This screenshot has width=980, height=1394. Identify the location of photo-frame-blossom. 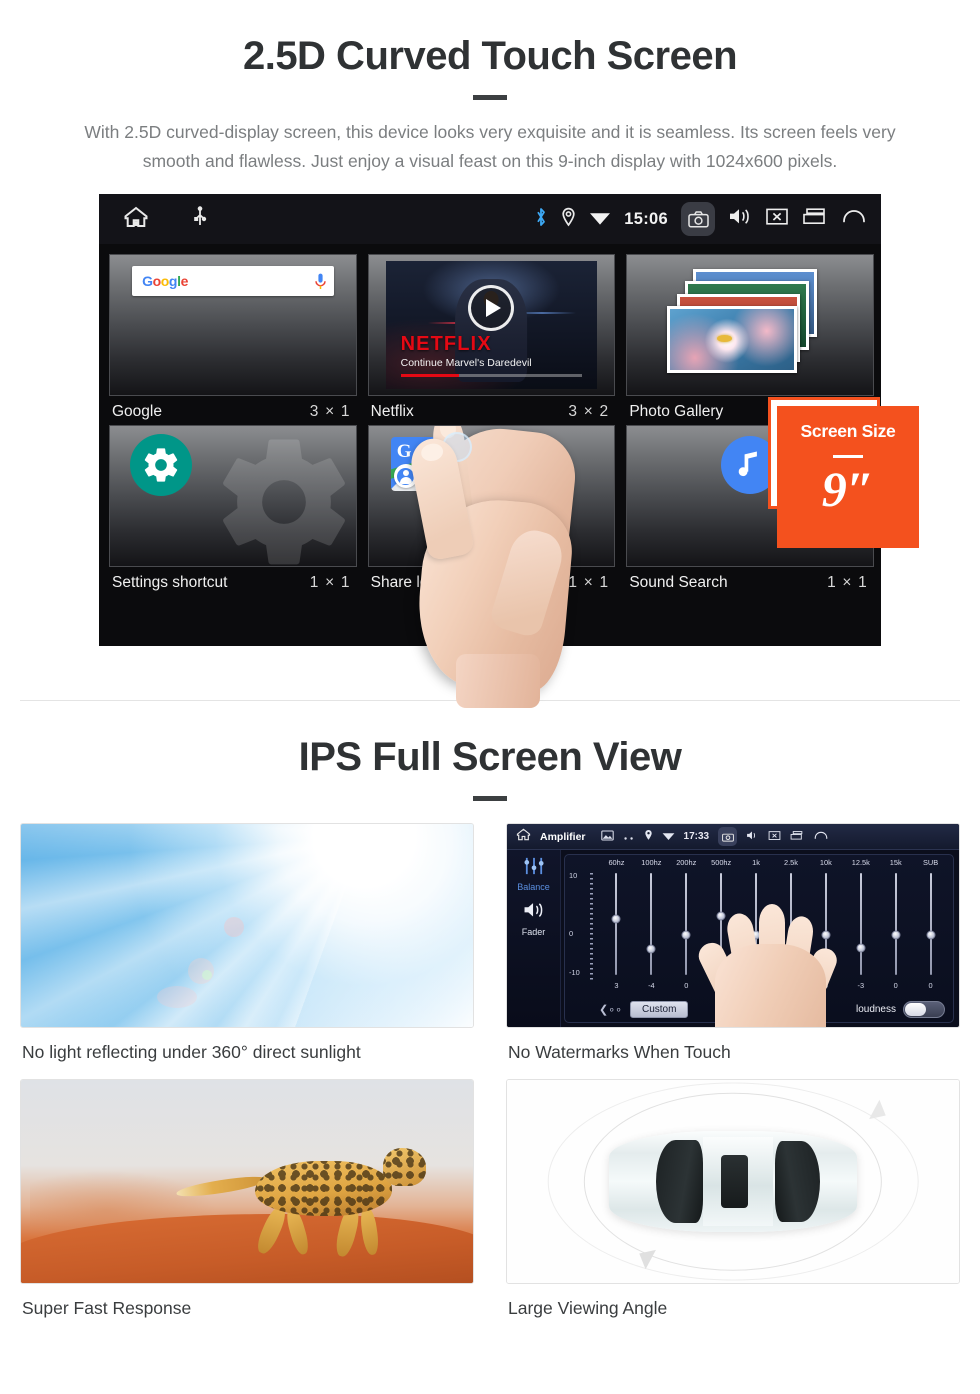
(731, 339).